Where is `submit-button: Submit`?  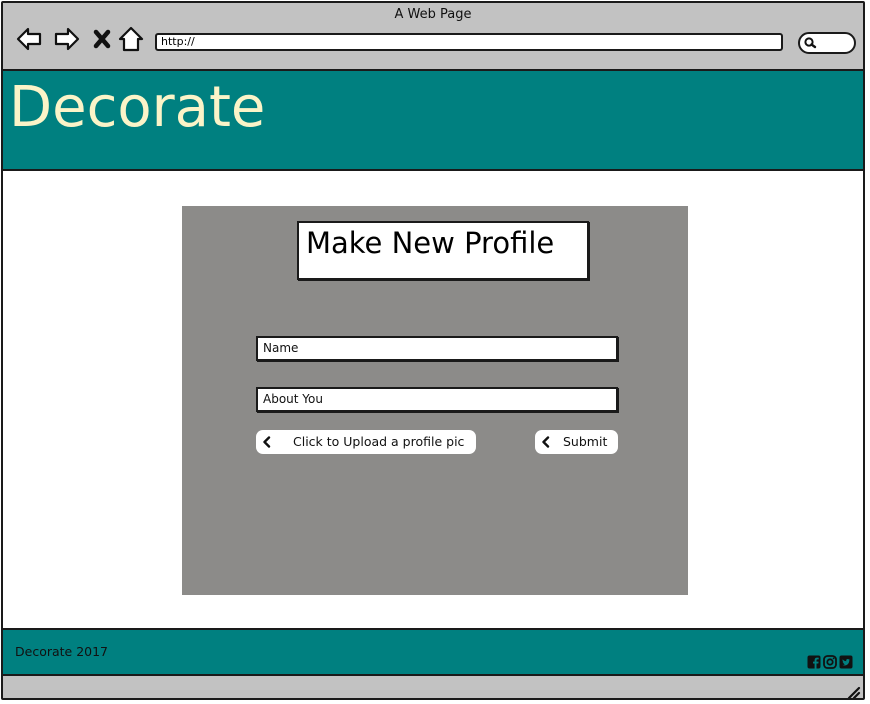
submit-button: Submit is located at coordinates (576, 442).